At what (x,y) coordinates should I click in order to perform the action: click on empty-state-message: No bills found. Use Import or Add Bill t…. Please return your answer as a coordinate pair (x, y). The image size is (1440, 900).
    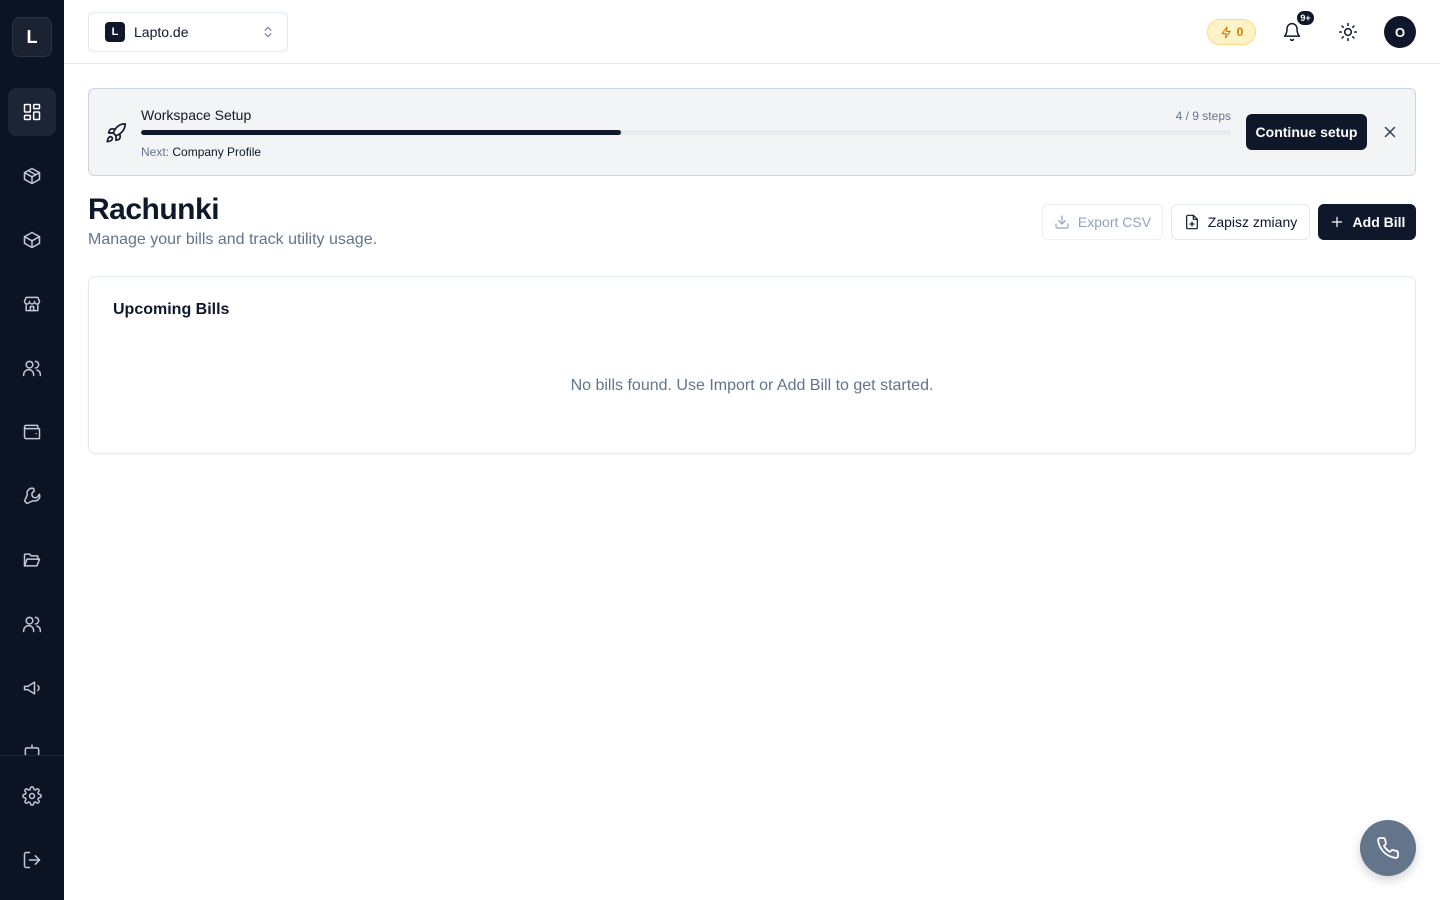
    Looking at the image, I should click on (752, 385).